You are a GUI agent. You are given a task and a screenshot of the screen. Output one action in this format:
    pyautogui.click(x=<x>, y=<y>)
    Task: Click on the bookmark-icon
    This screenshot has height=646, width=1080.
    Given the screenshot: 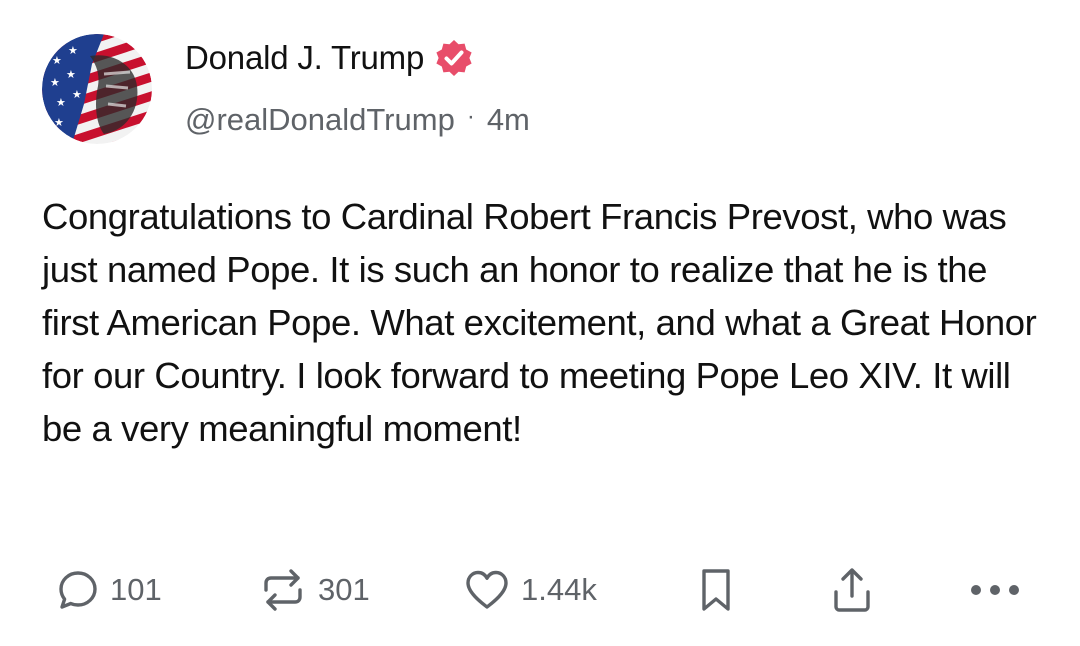 What is the action you would take?
    pyautogui.click(x=716, y=590)
    